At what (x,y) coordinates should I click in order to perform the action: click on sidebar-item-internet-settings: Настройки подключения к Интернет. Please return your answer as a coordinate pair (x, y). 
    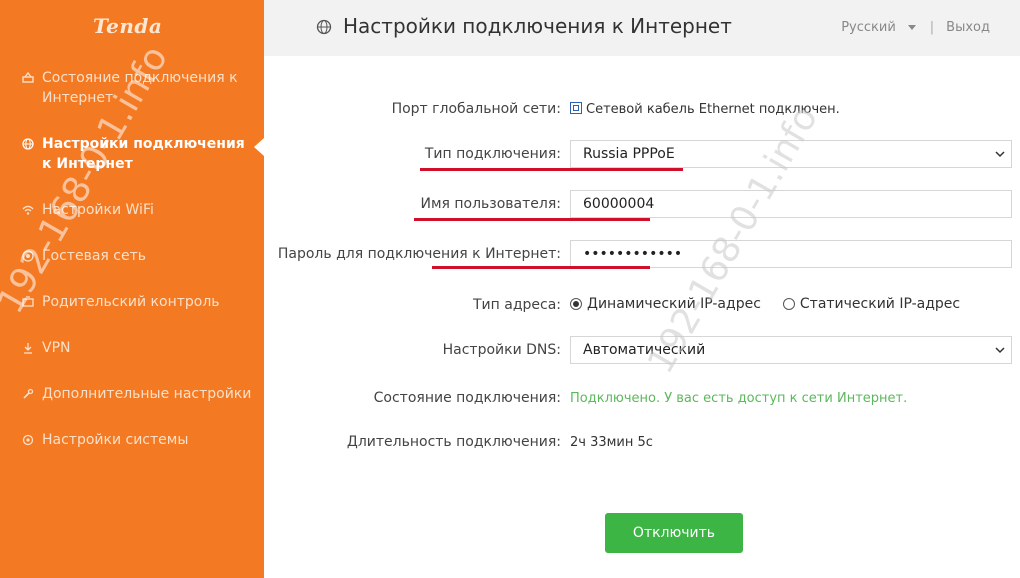
    Looking at the image, I should click on (140, 154).